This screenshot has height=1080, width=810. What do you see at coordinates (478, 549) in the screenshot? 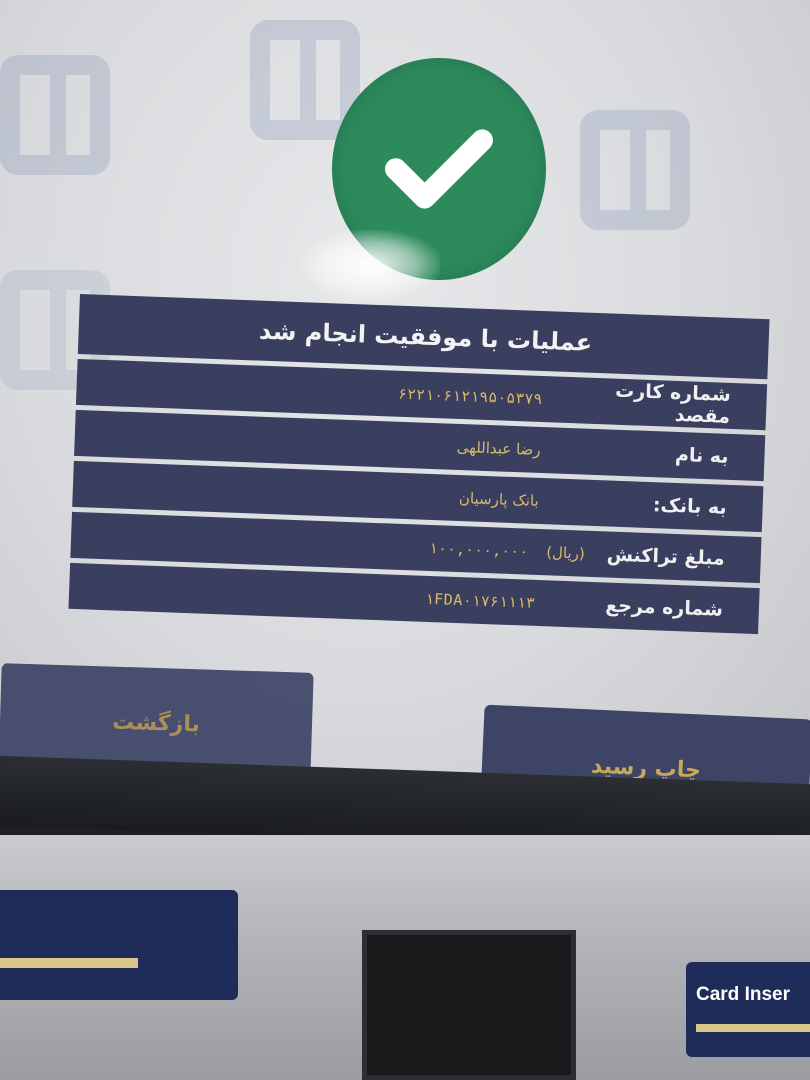
I see `transaction-amount: ۱۰۰,۰۰۰,۰۰۰` at bounding box center [478, 549].